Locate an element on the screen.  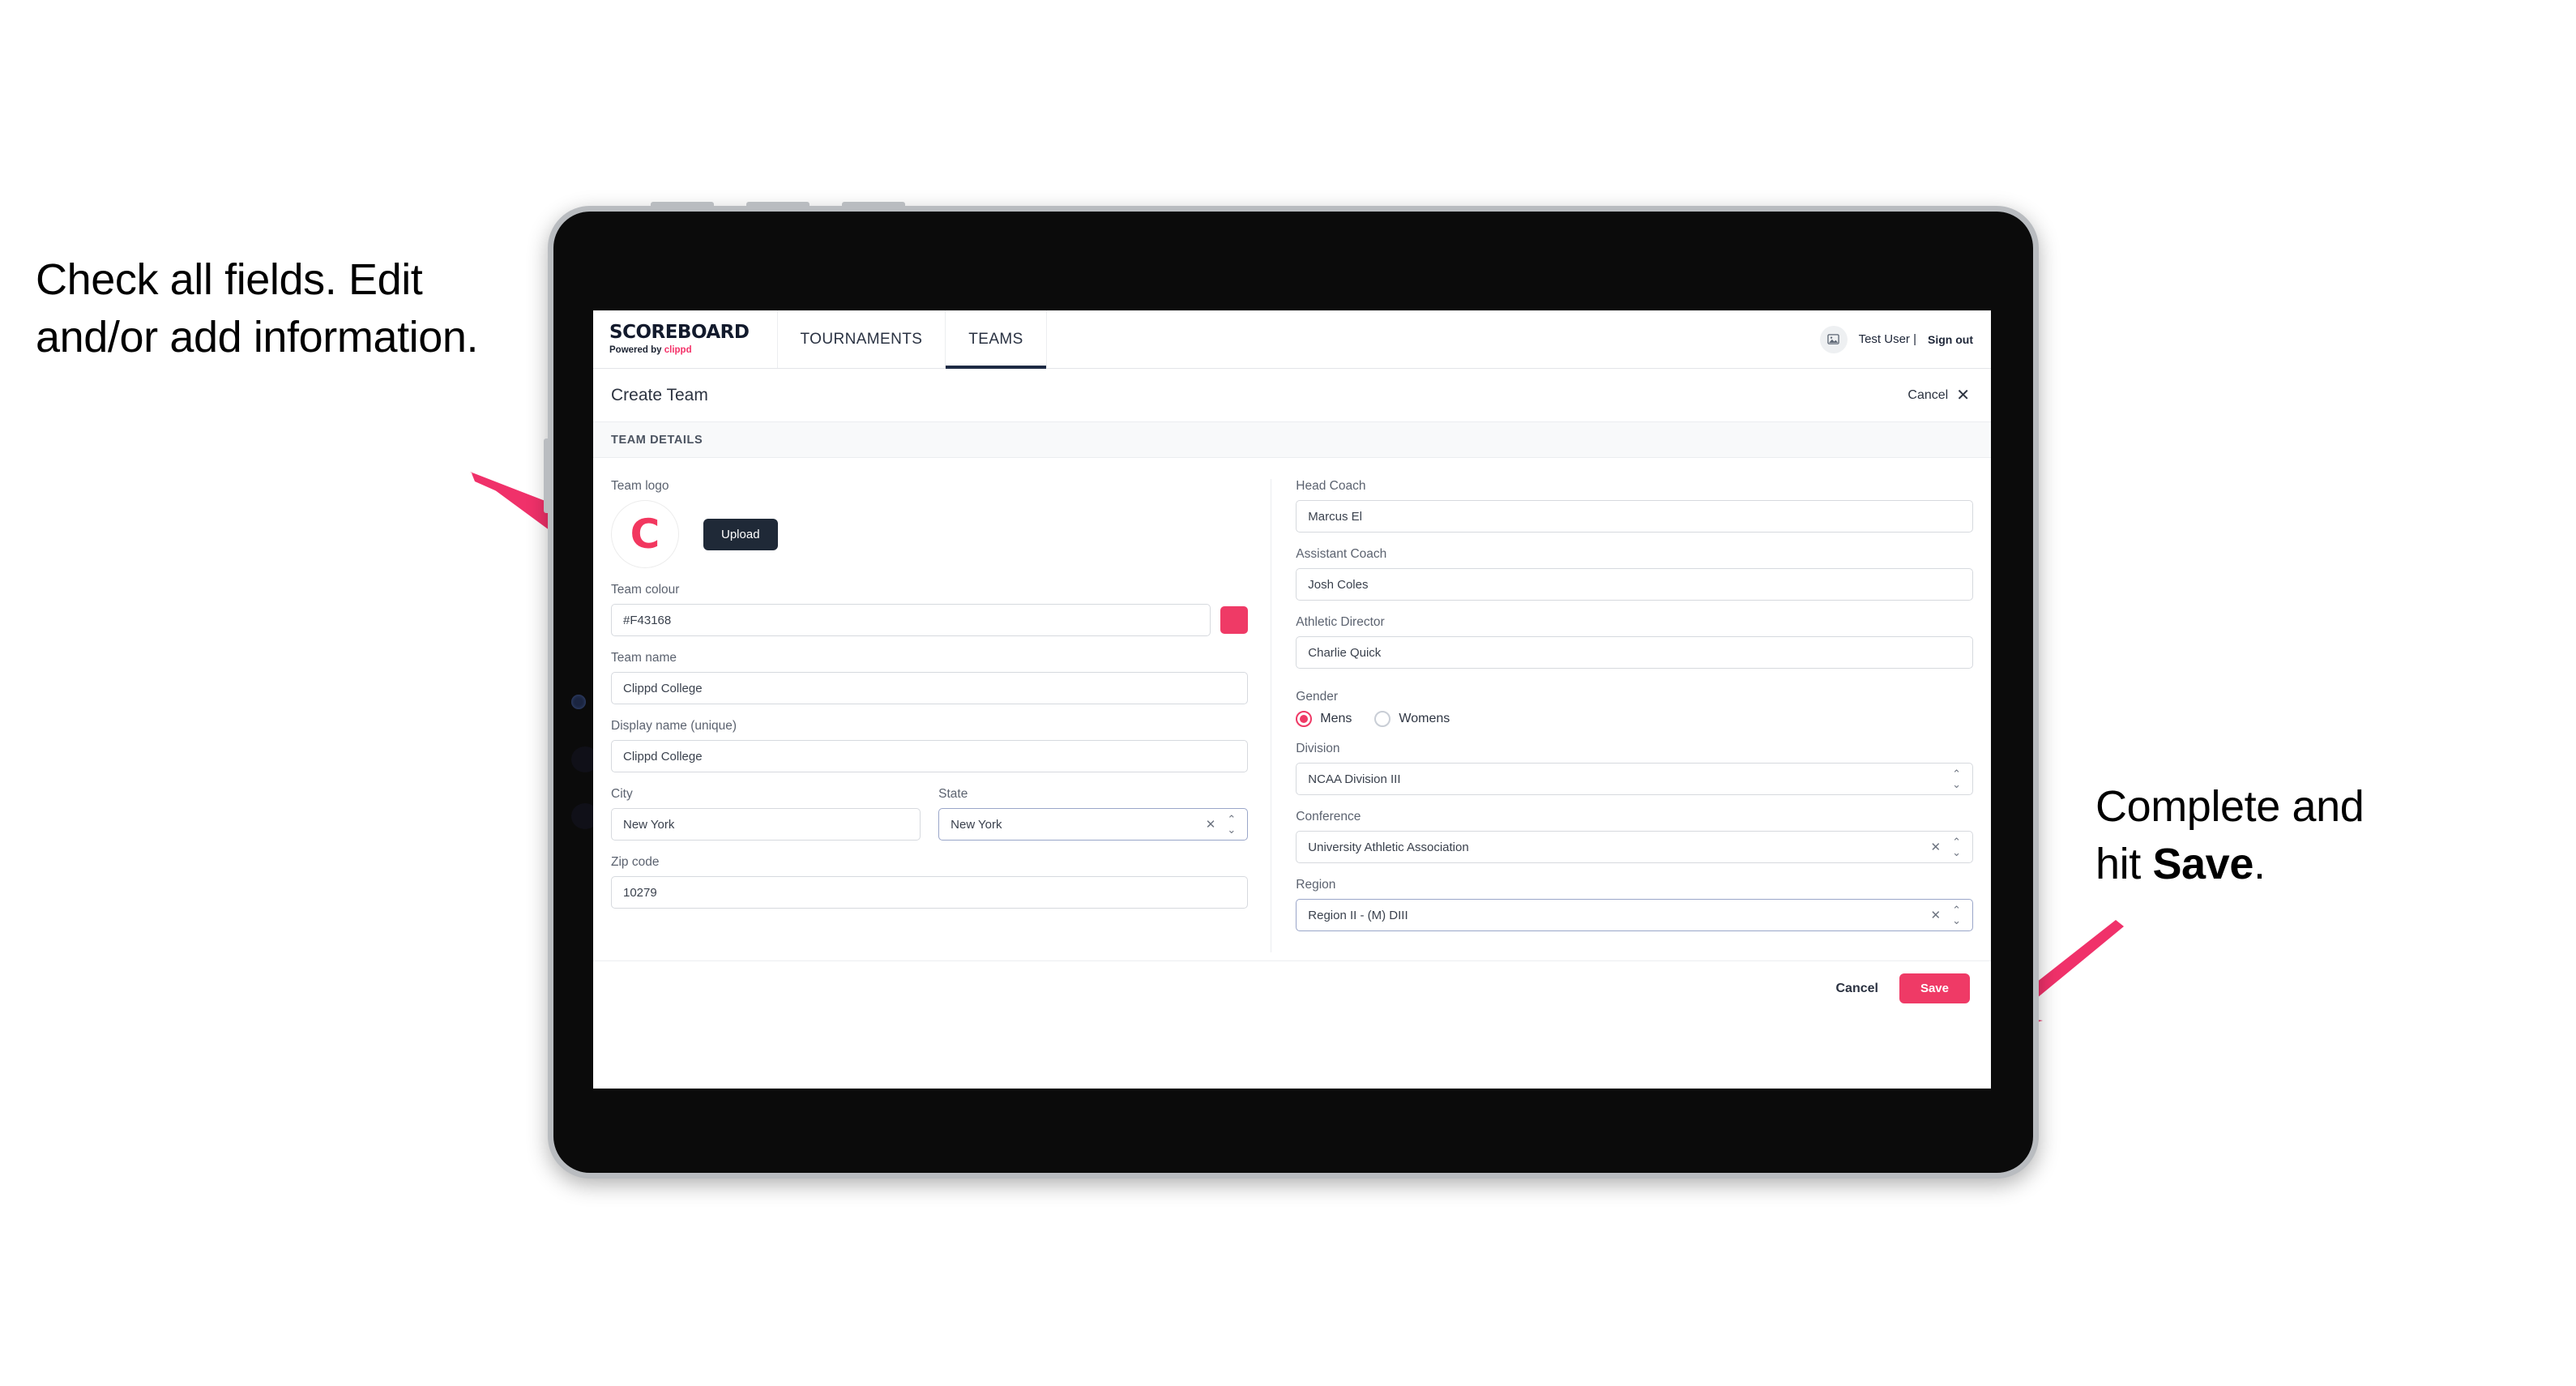
team-colour-input: #F43168 is located at coordinates (911, 620).